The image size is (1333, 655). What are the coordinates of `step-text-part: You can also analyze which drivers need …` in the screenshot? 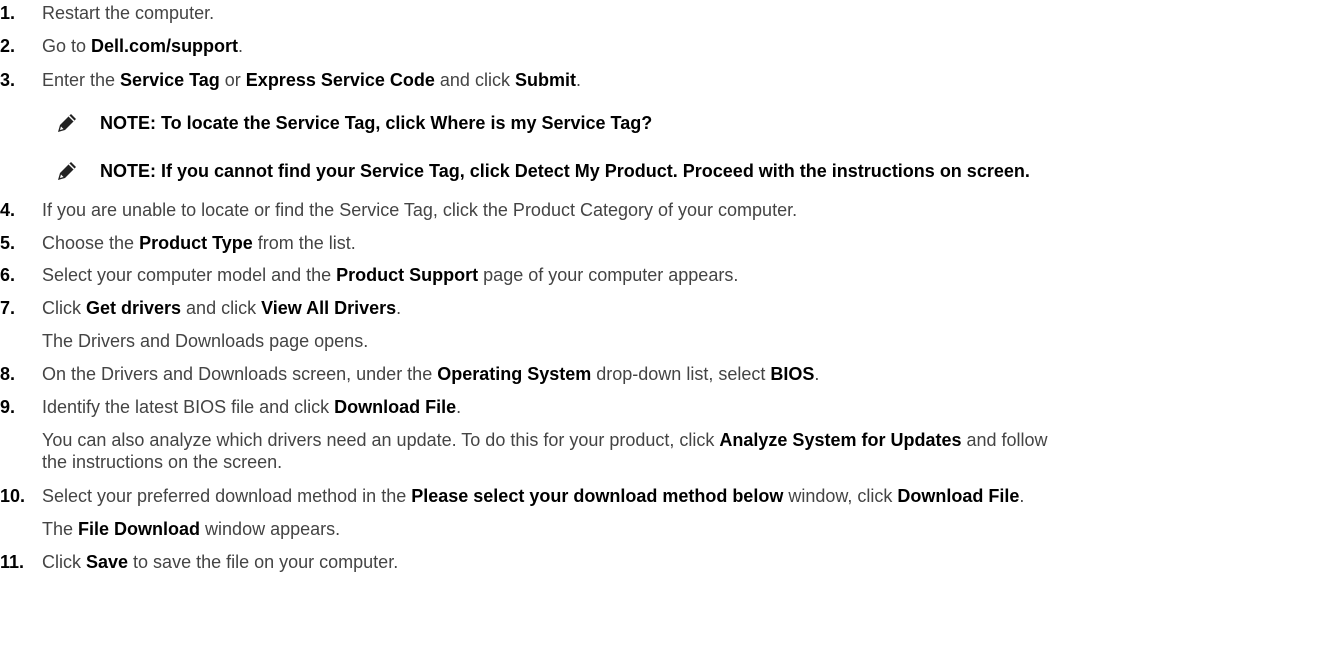 It's located at (381, 440).